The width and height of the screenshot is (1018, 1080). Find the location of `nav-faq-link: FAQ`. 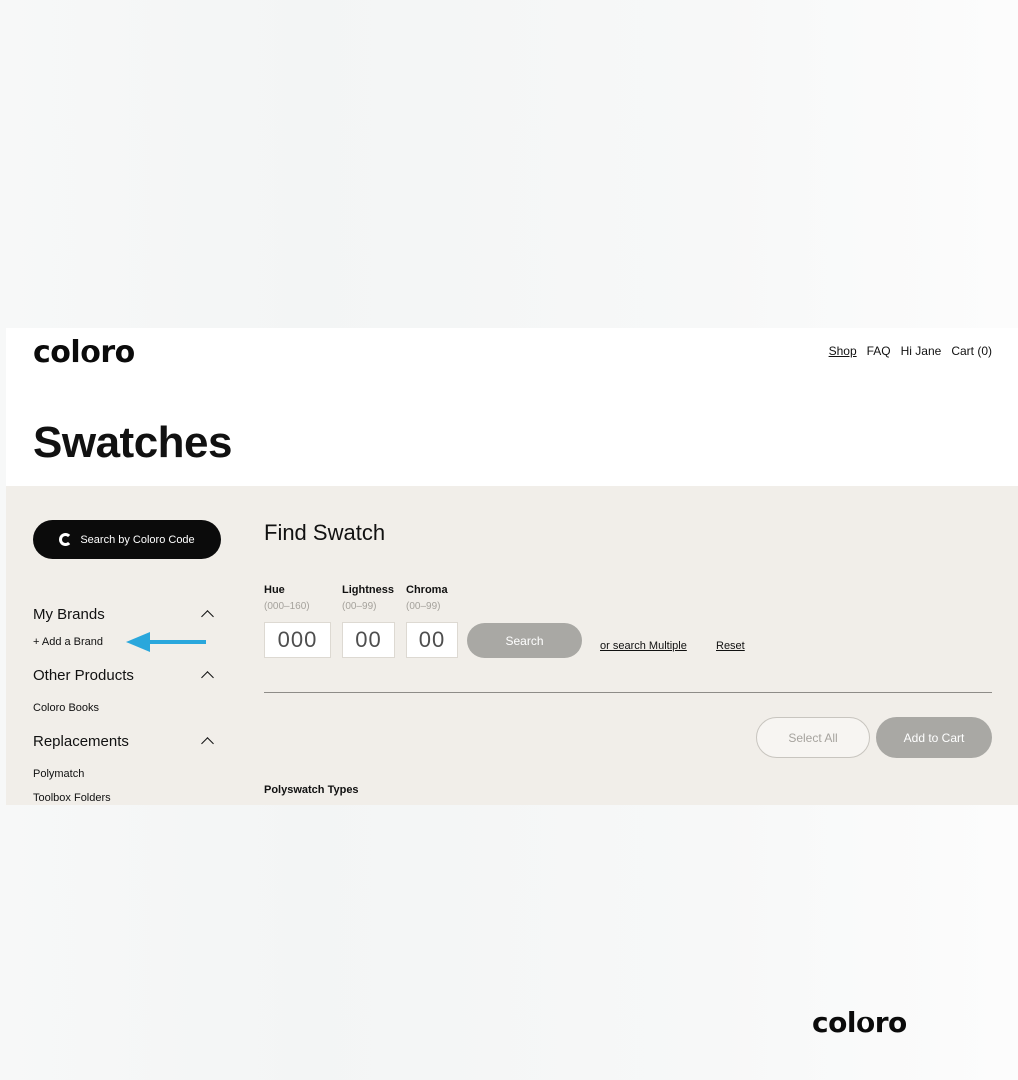

nav-faq-link: FAQ is located at coordinates (879, 351).